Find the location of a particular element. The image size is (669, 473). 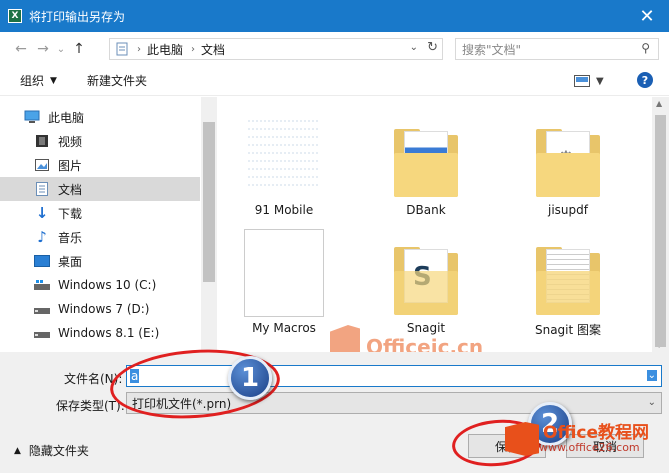

sidebar-item-label: 图片 is located at coordinates (70, 165).